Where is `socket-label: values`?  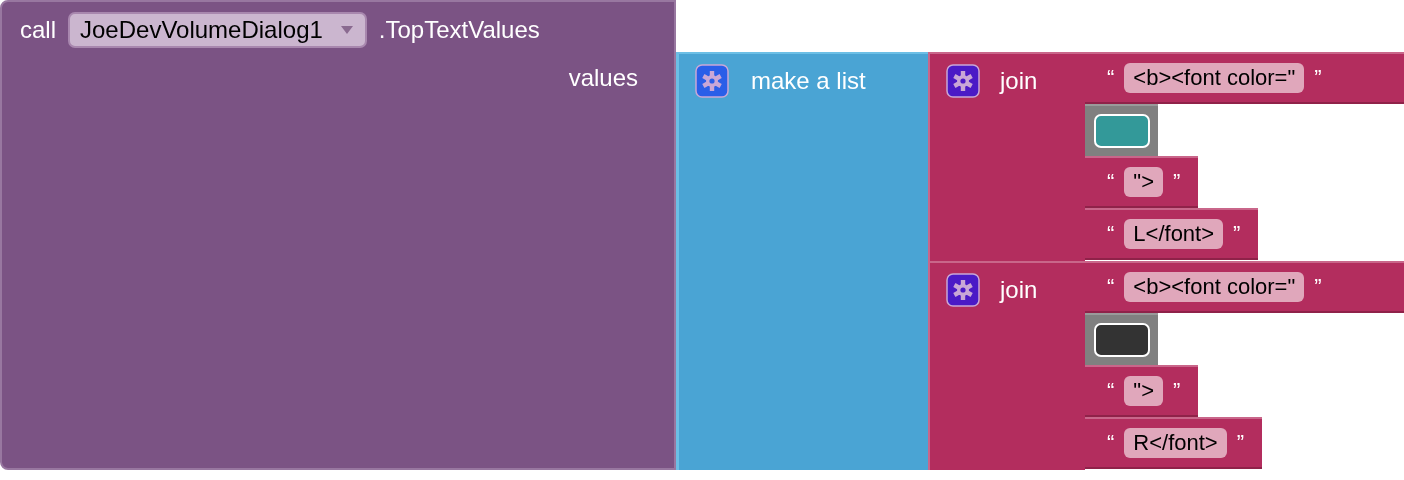 socket-label: values is located at coordinates (603, 78).